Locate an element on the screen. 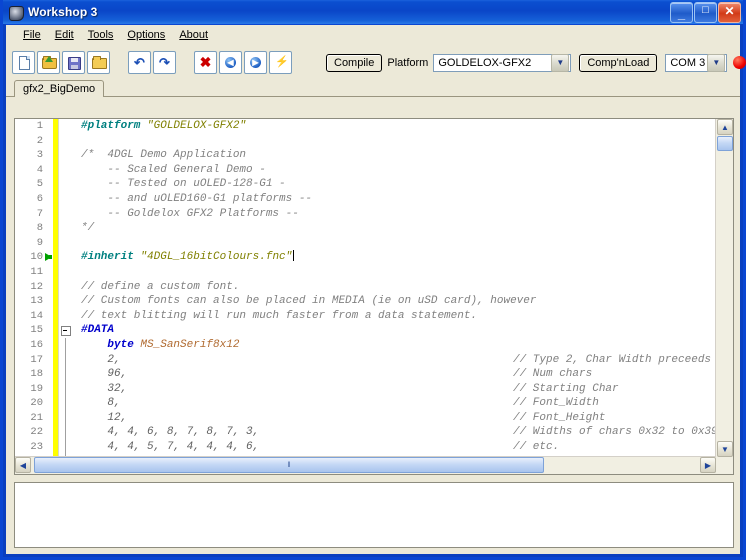  back-button: ◀ is located at coordinates (230, 62).